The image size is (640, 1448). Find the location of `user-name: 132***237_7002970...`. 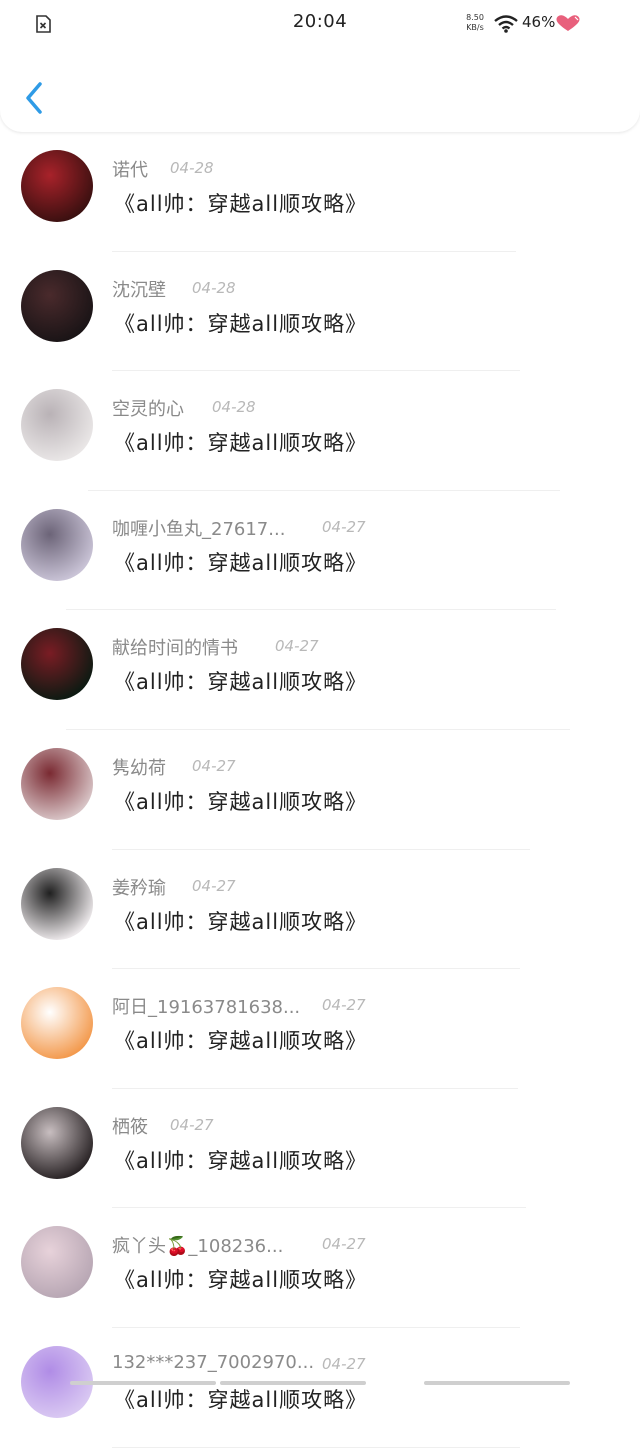

user-name: 132***237_7002970... is located at coordinates (213, 1362).